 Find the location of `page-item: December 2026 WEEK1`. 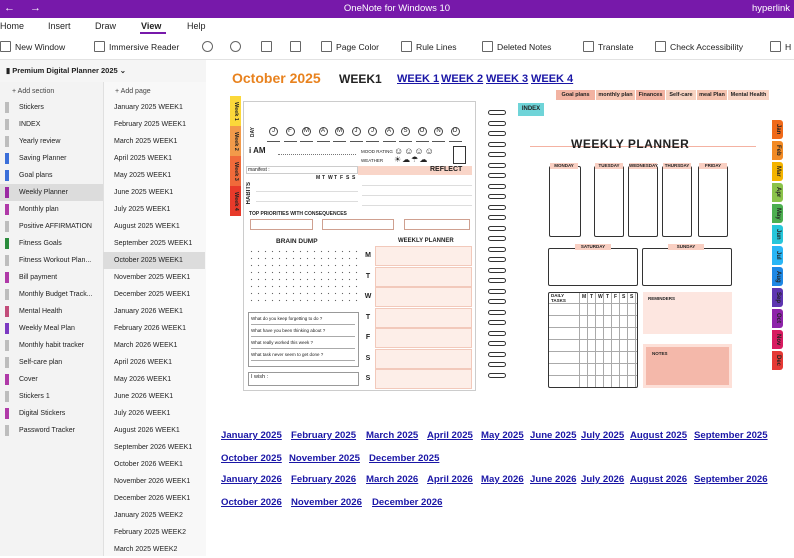

page-item: December 2026 WEEK1 is located at coordinates (154, 498).